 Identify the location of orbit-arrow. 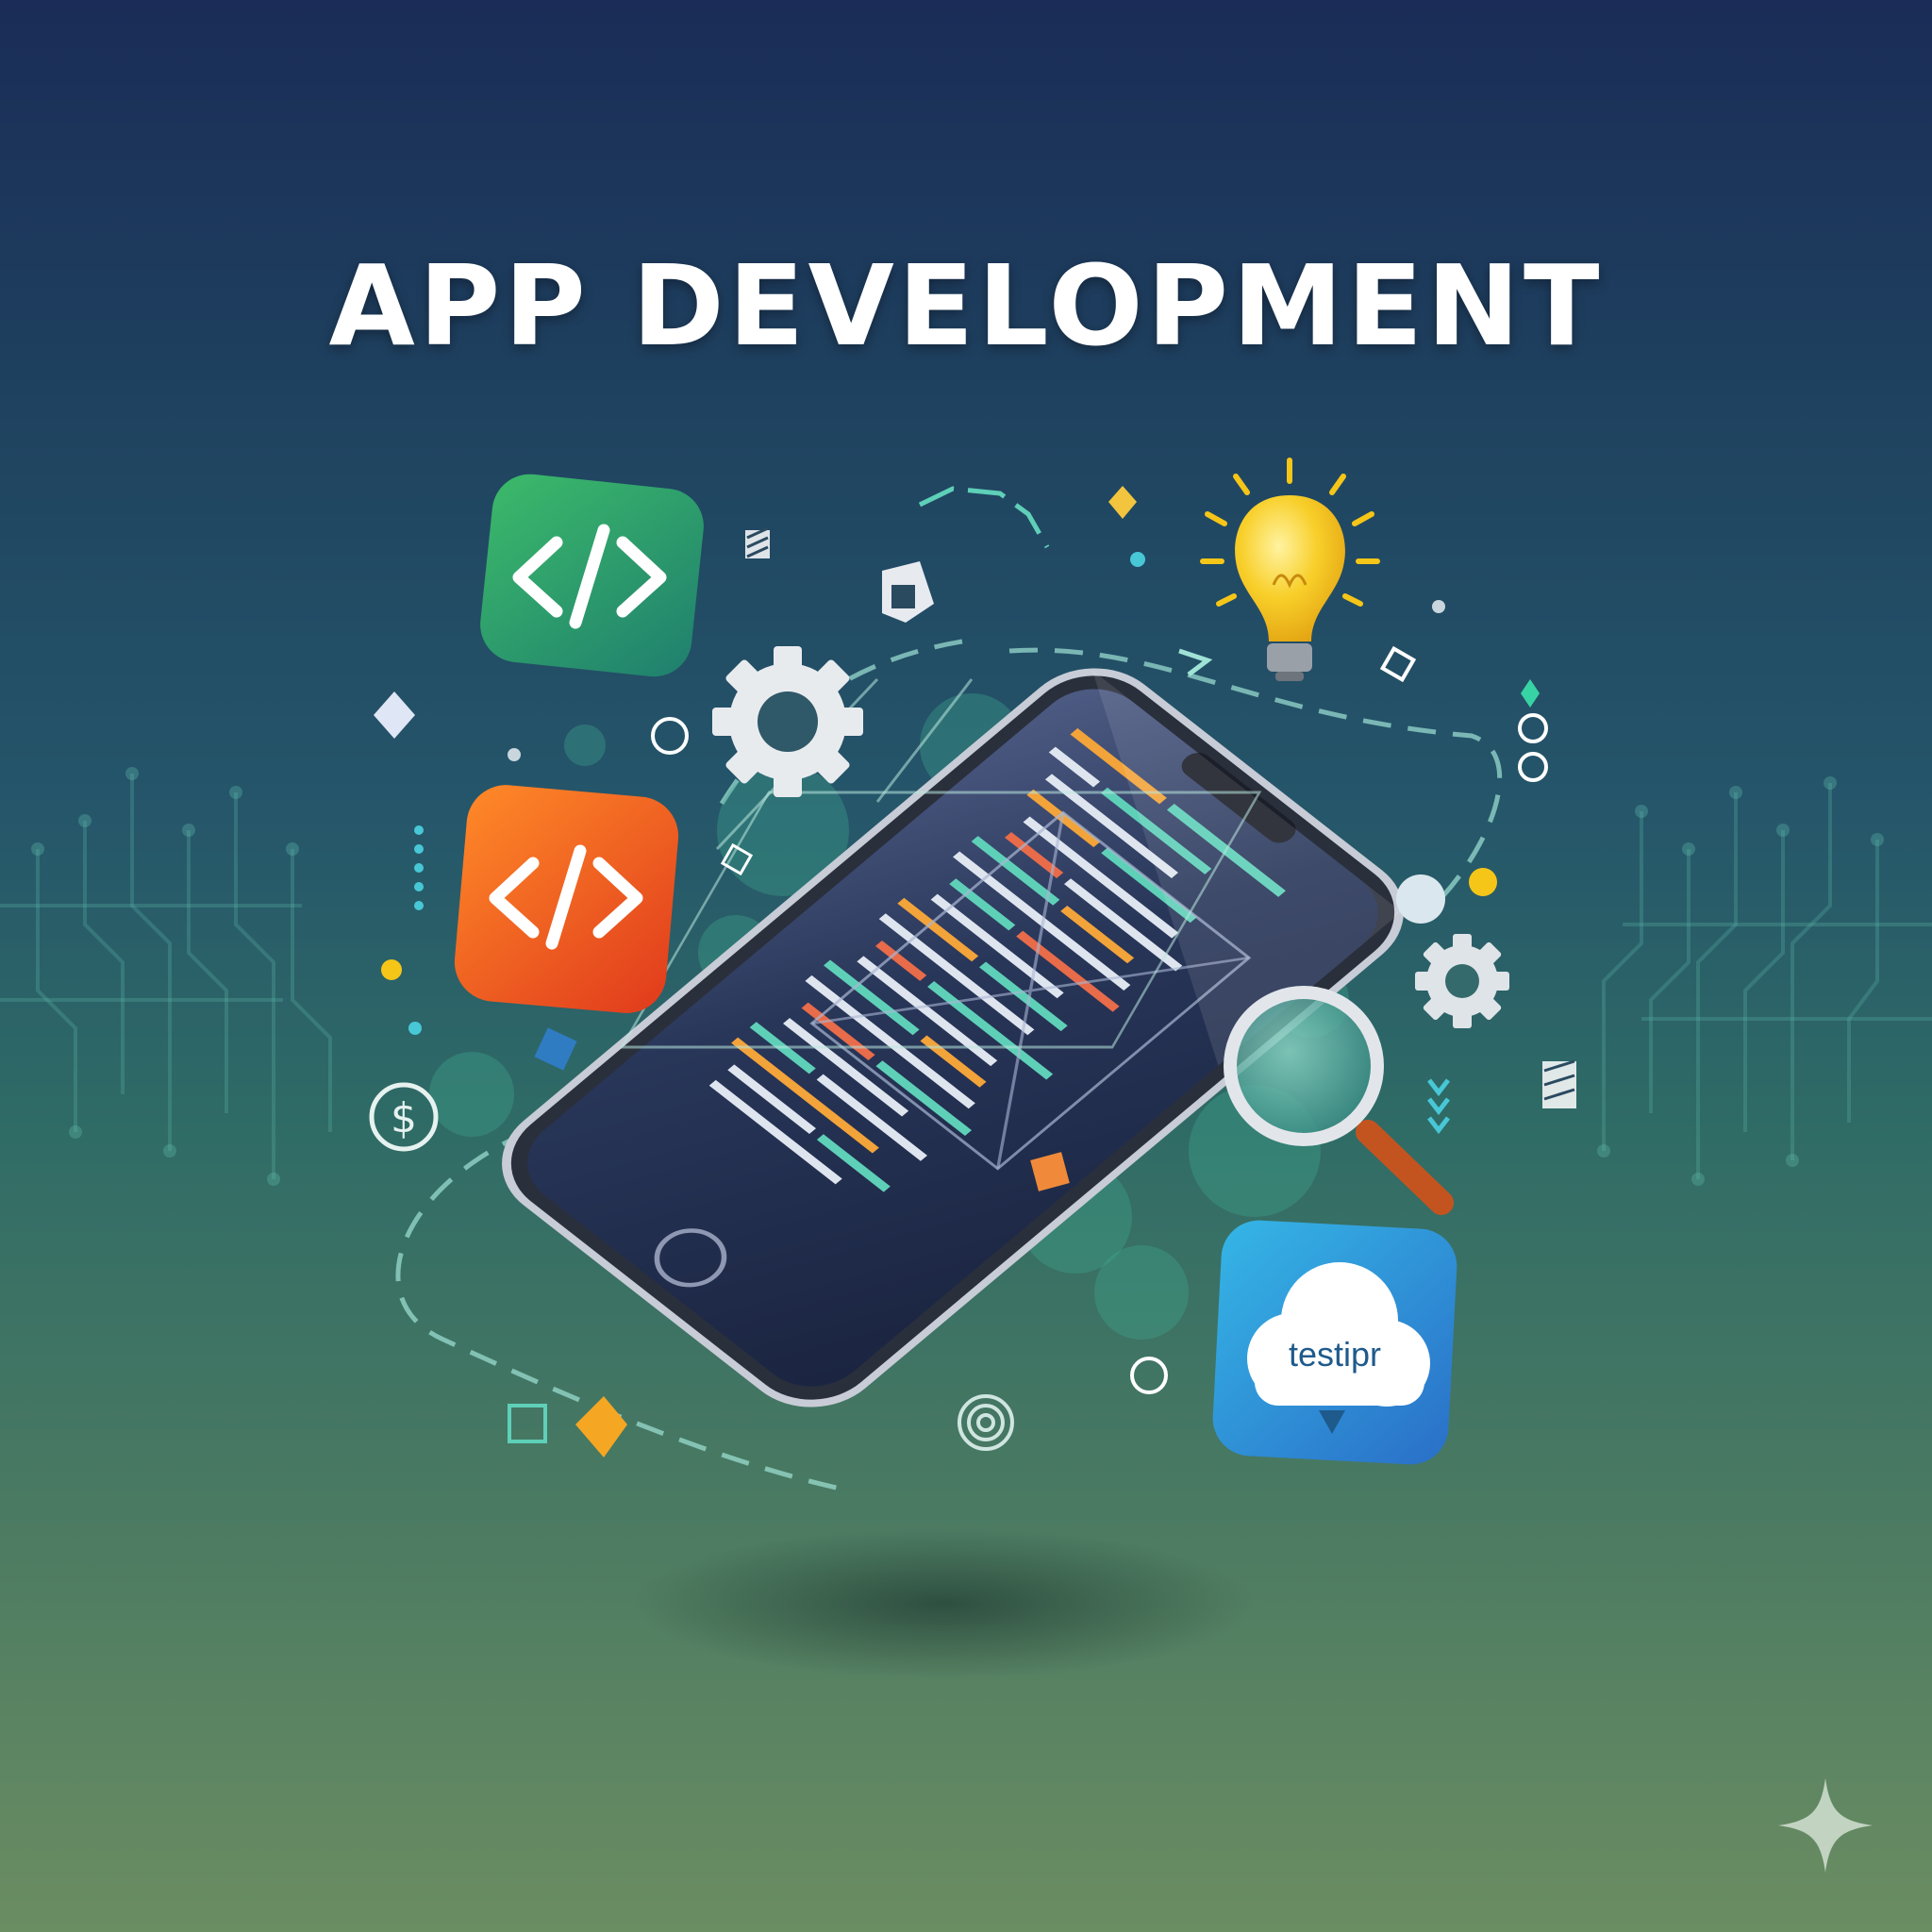
(1196, 662).